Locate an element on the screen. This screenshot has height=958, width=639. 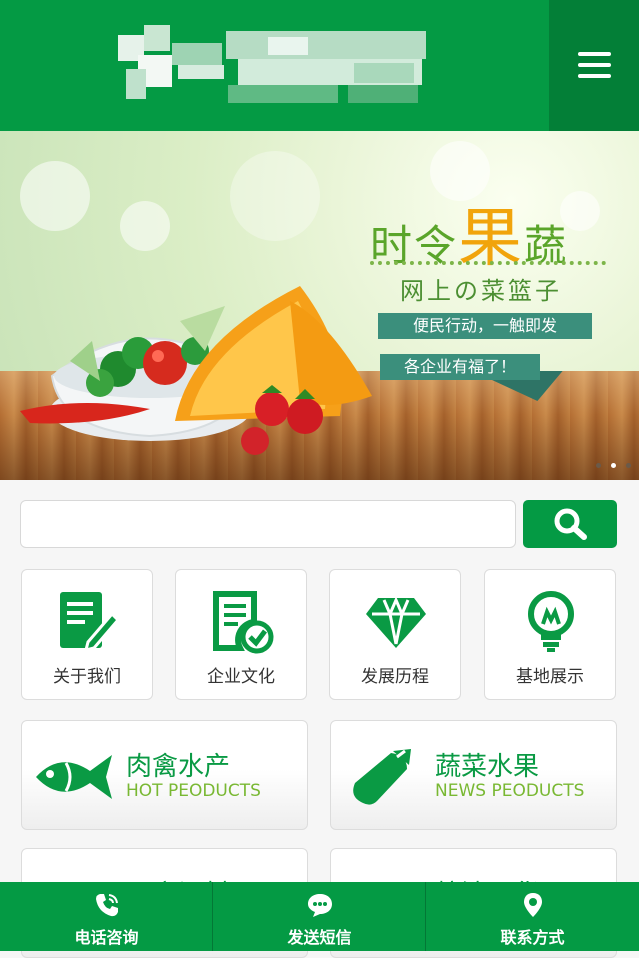
banner-title: 时令果蔬 is located at coordinates (469, 239).